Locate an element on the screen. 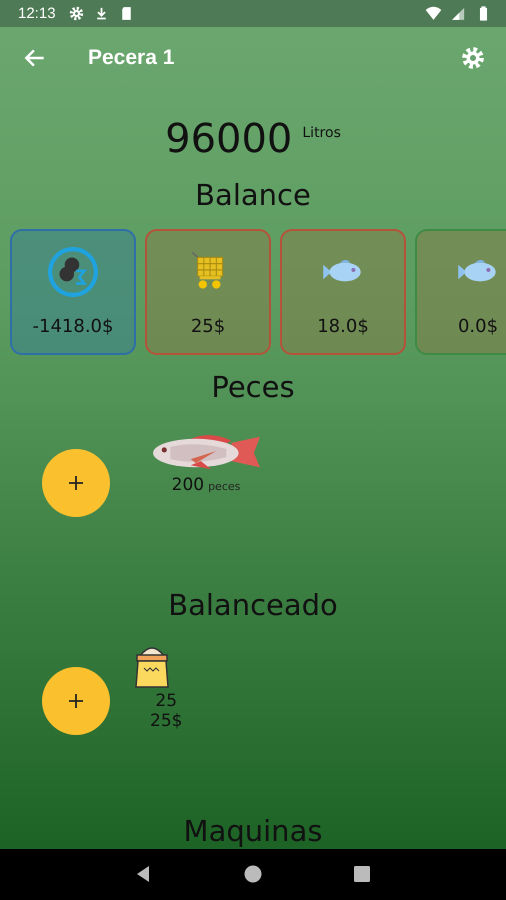 The width and height of the screenshot is (506, 900). wifi-icon is located at coordinates (433, 13).